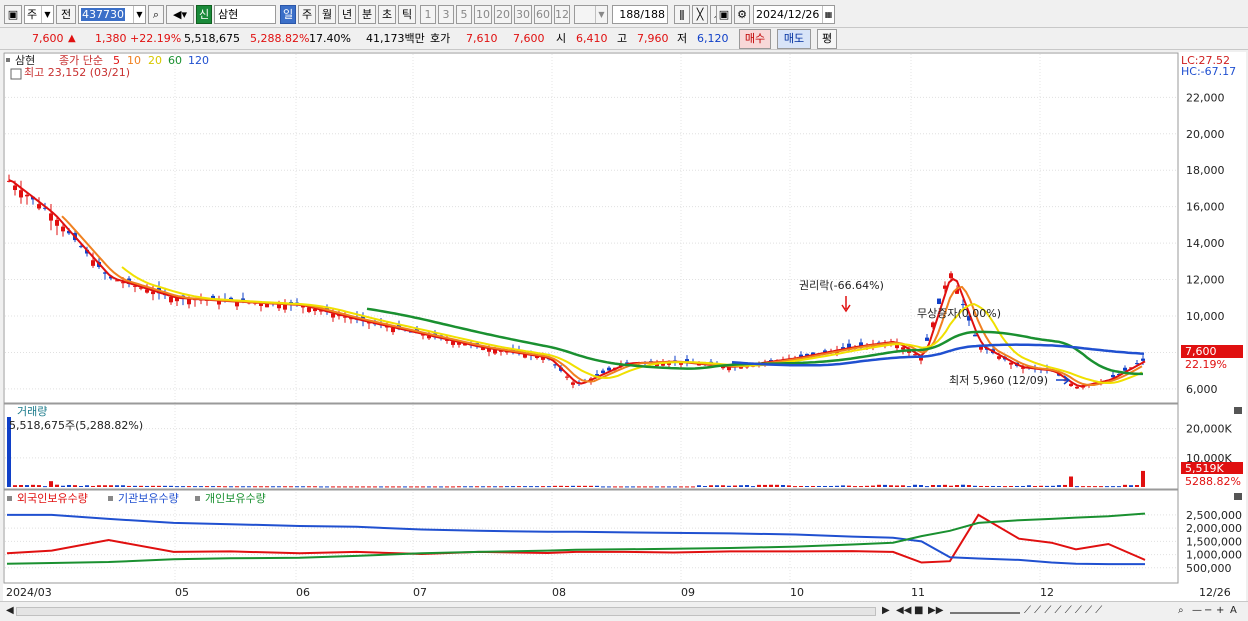 The width and height of the screenshot is (1248, 621). What do you see at coordinates (245, 14) in the screenshot?
I see `stock-name-field: 삼현` at bounding box center [245, 14].